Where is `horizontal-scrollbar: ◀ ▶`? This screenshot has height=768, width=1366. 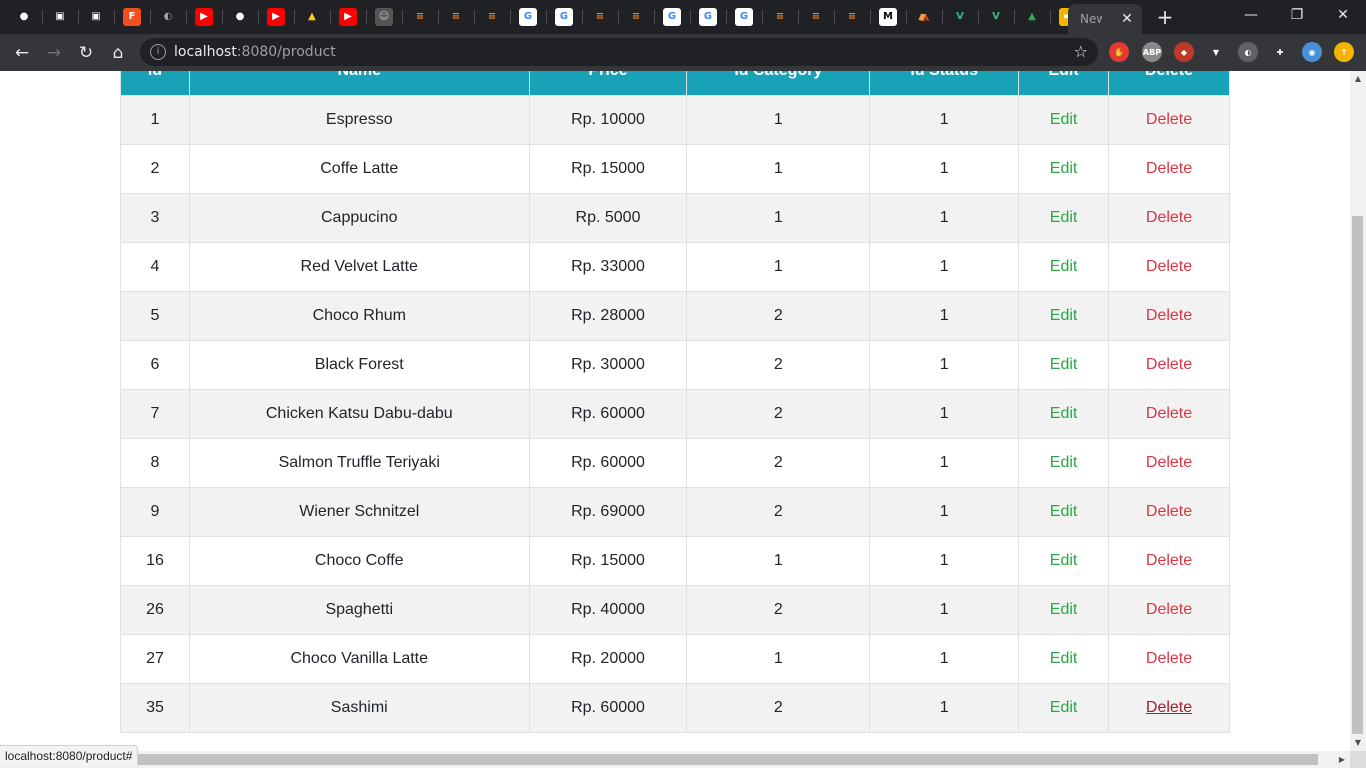
horizontal-scrollbar: ◀ ▶ is located at coordinates (675, 759).